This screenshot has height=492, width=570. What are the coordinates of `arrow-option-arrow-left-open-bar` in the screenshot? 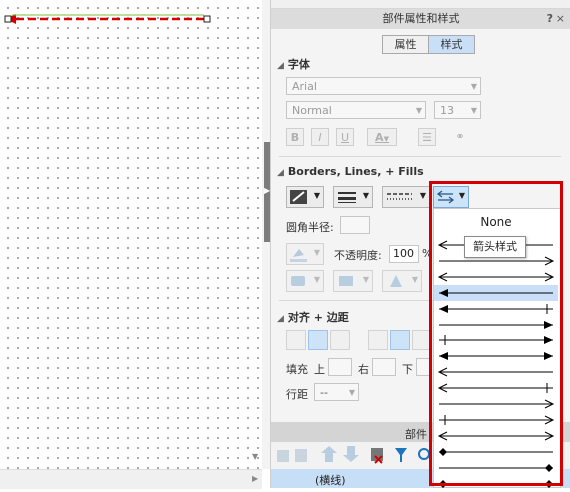 It's located at (496, 388).